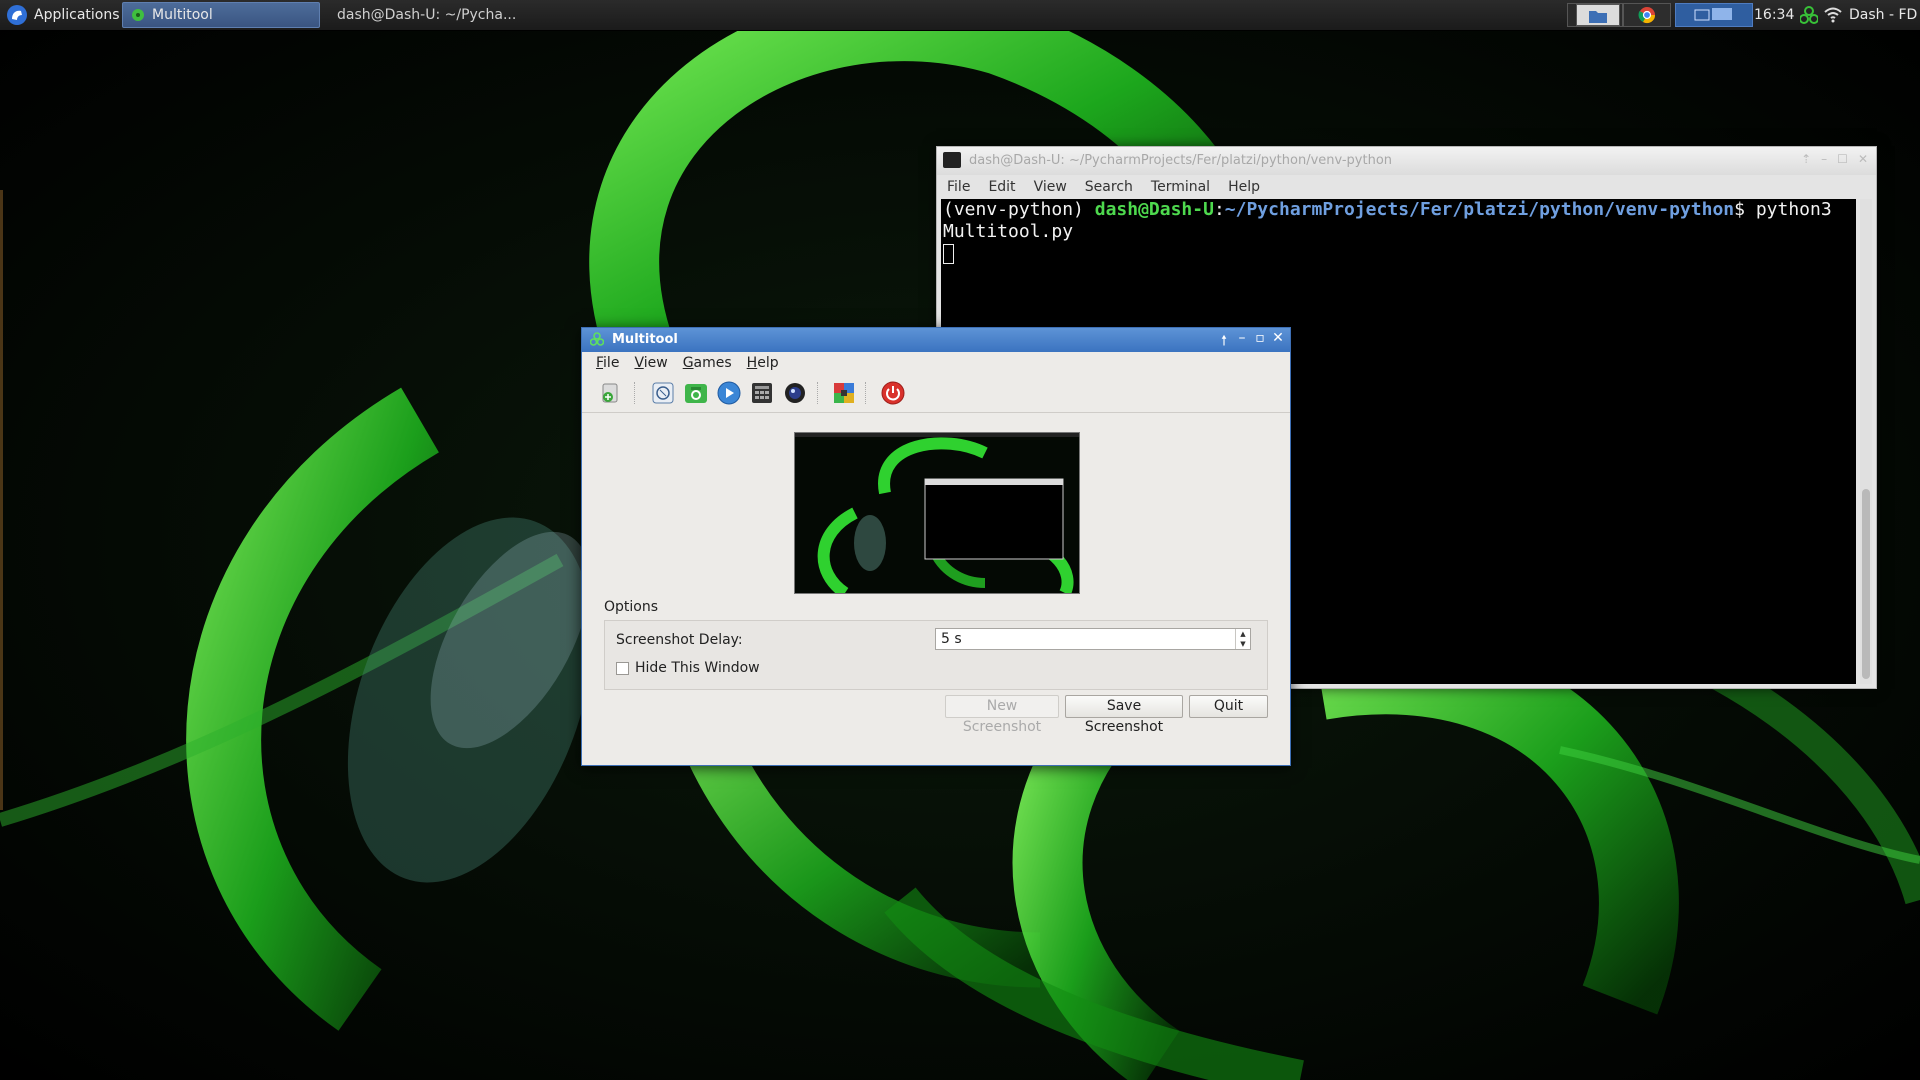  What do you see at coordinates (1842, 159) in the screenshot?
I see `maximize-button: ☐` at bounding box center [1842, 159].